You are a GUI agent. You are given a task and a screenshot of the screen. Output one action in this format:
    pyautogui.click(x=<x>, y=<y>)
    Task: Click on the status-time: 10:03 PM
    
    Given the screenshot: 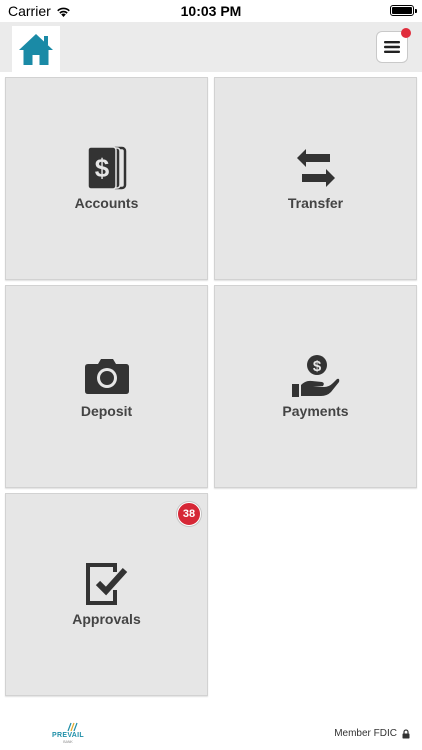 What is the action you would take?
    pyautogui.click(x=211, y=11)
    